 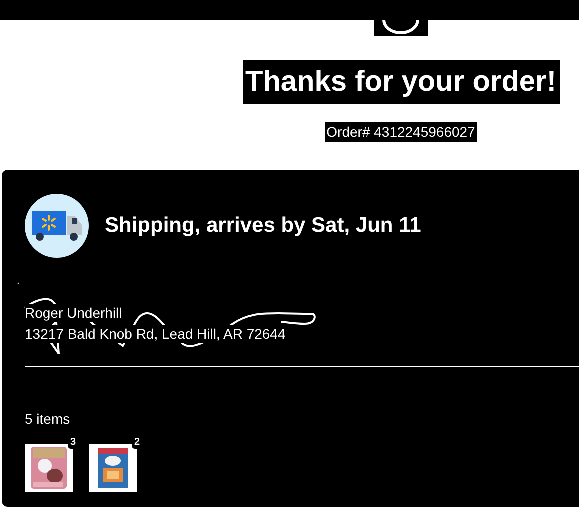 What do you see at coordinates (401, 28) in the screenshot?
I see `logo-icon` at bounding box center [401, 28].